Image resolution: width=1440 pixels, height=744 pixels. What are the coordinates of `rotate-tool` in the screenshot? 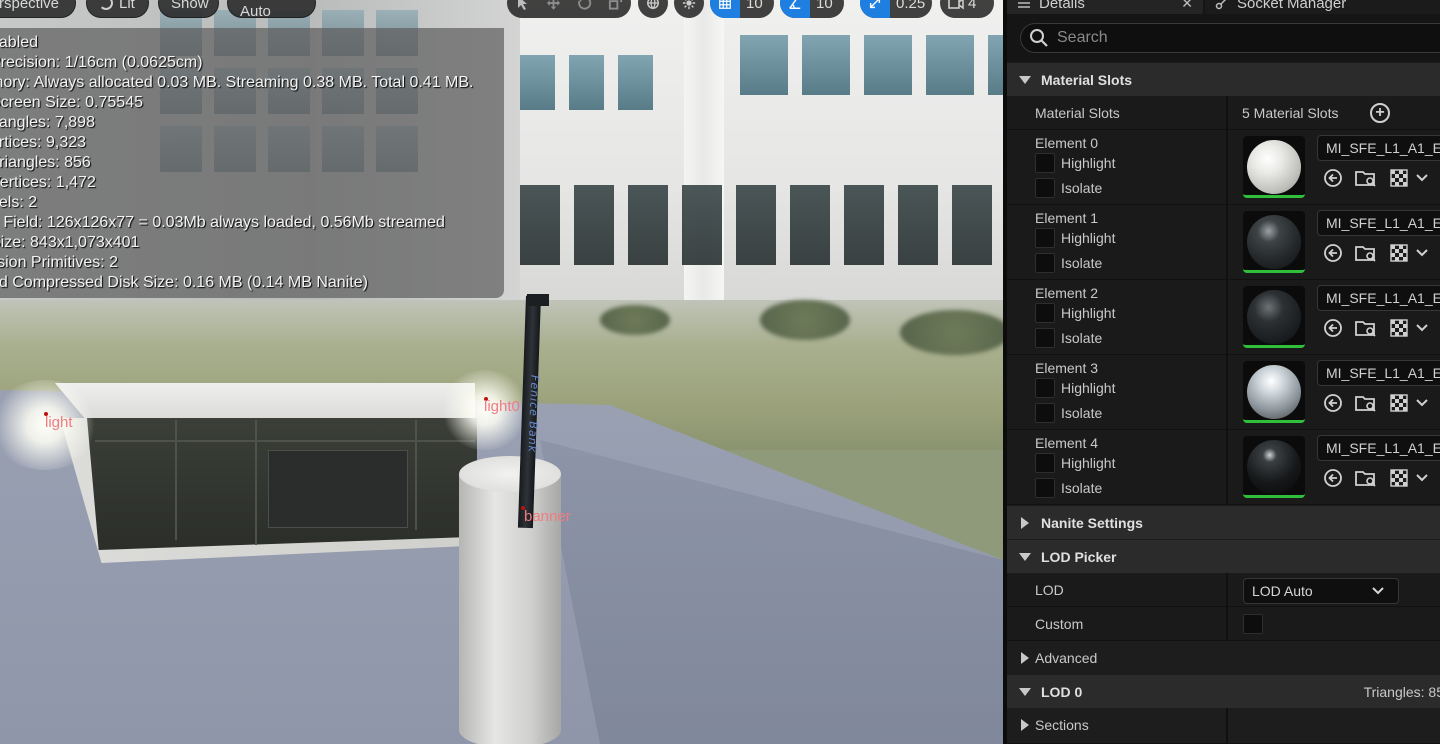 It's located at (584, 9).